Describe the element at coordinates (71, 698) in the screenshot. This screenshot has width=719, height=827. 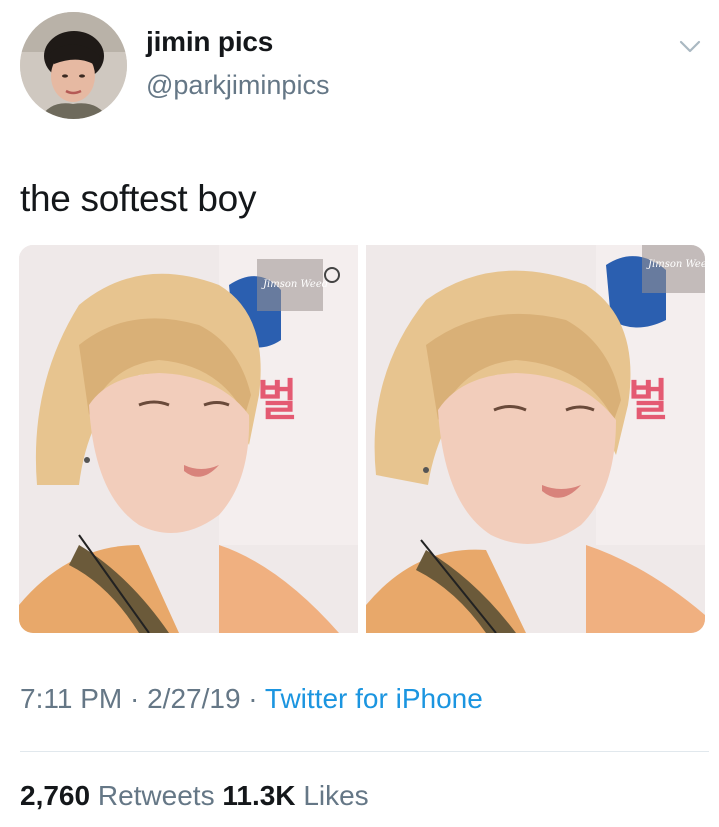
I see `tweet-time: 7:11 PM` at that location.